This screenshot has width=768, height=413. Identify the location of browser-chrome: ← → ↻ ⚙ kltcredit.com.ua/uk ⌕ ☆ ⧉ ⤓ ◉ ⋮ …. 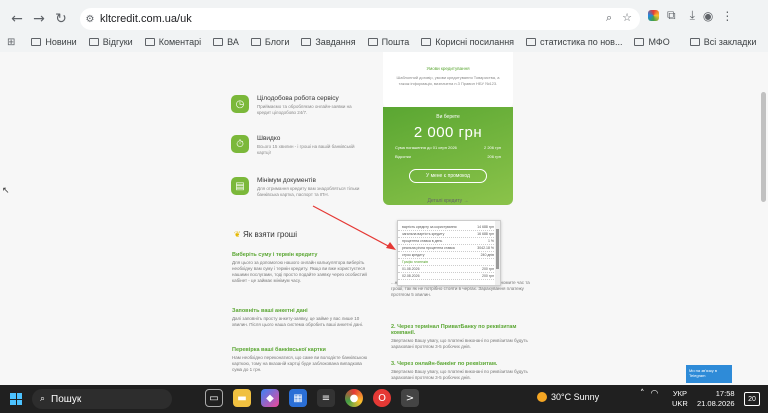
(384, 26).